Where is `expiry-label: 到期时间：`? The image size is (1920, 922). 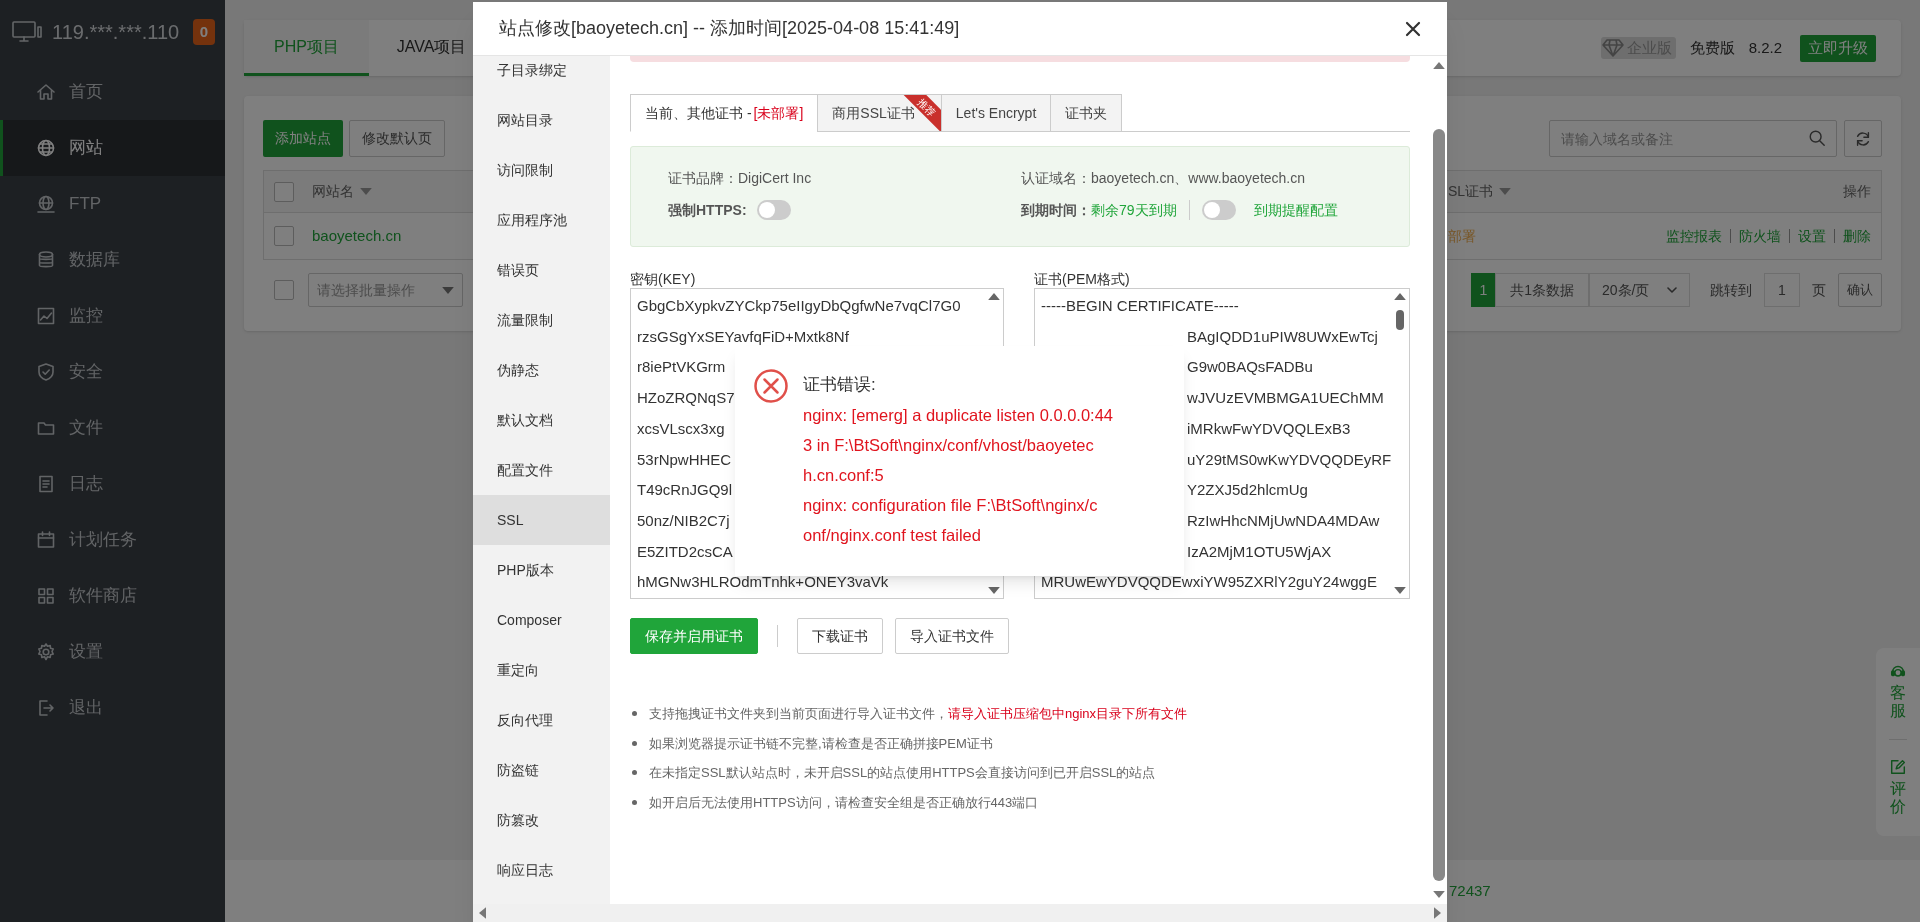 expiry-label: 到期时间： is located at coordinates (1056, 210).